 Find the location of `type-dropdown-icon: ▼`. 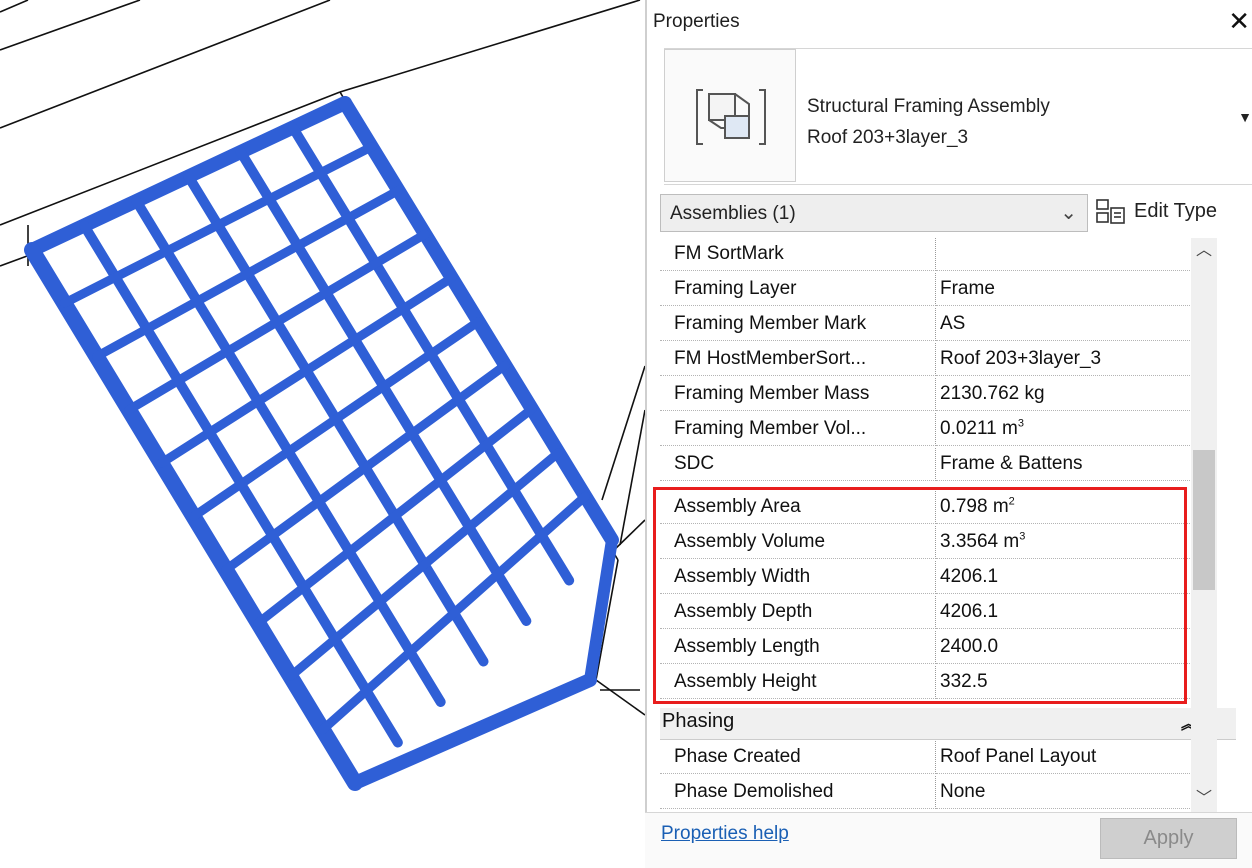

type-dropdown-icon: ▼ is located at coordinates (1245, 117).